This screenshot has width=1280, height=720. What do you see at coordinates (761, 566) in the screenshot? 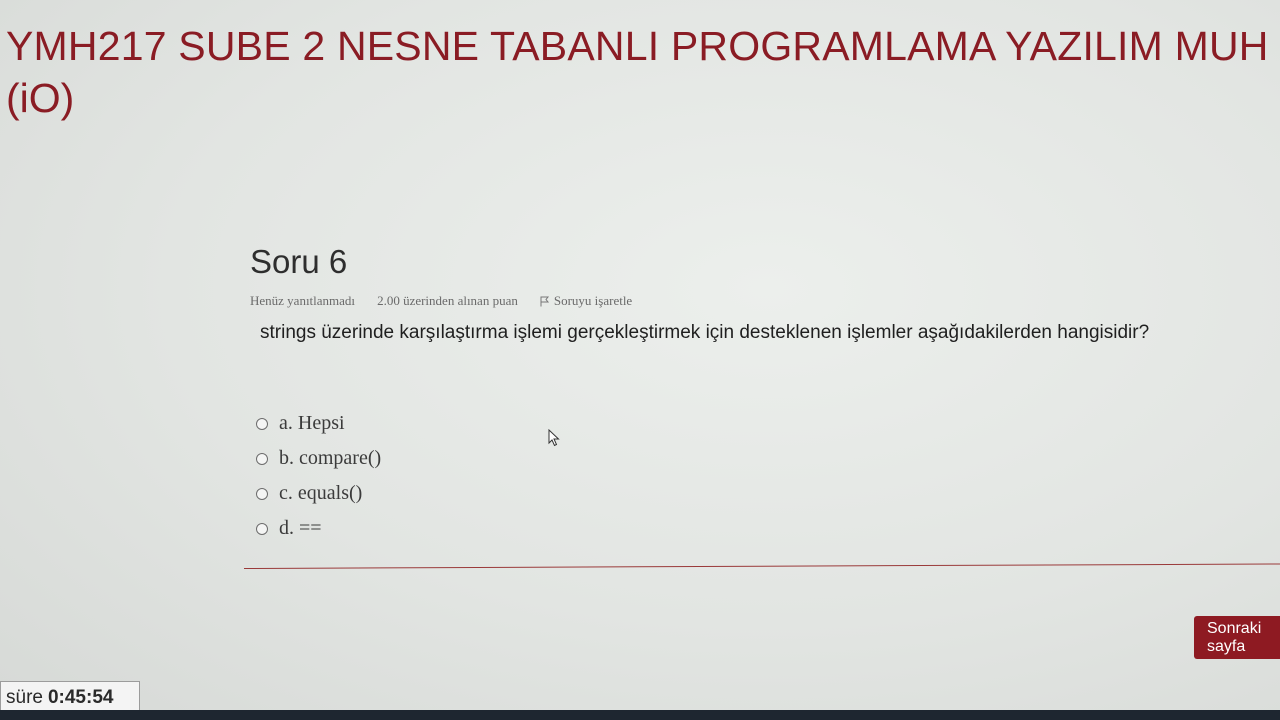
I see `section-divider` at bounding box center [761, 566].